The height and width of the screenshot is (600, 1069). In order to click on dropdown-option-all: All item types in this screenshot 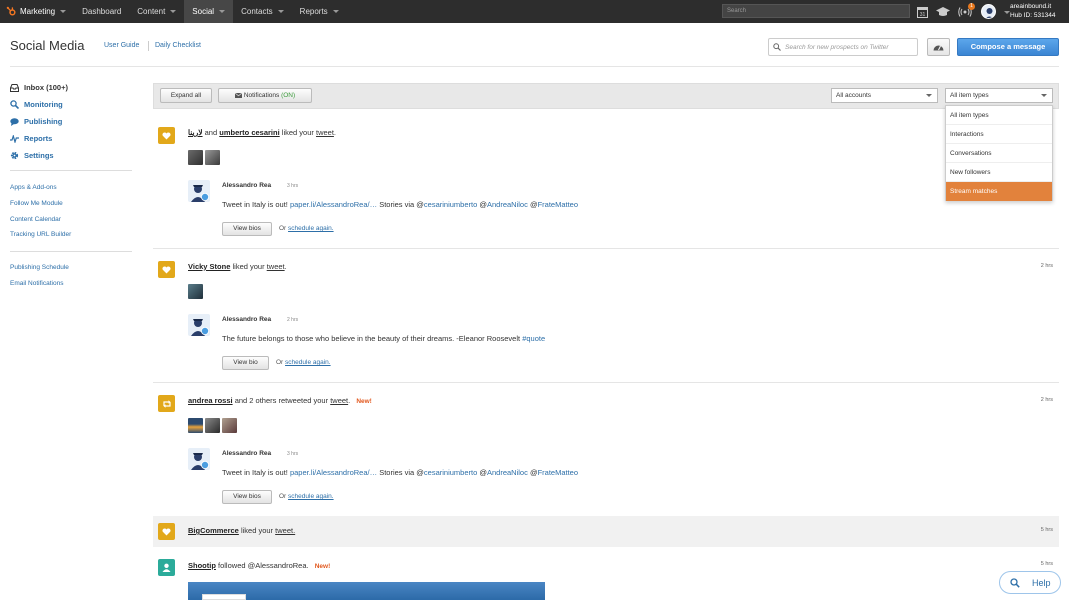, I will do `click(999, 115)`.